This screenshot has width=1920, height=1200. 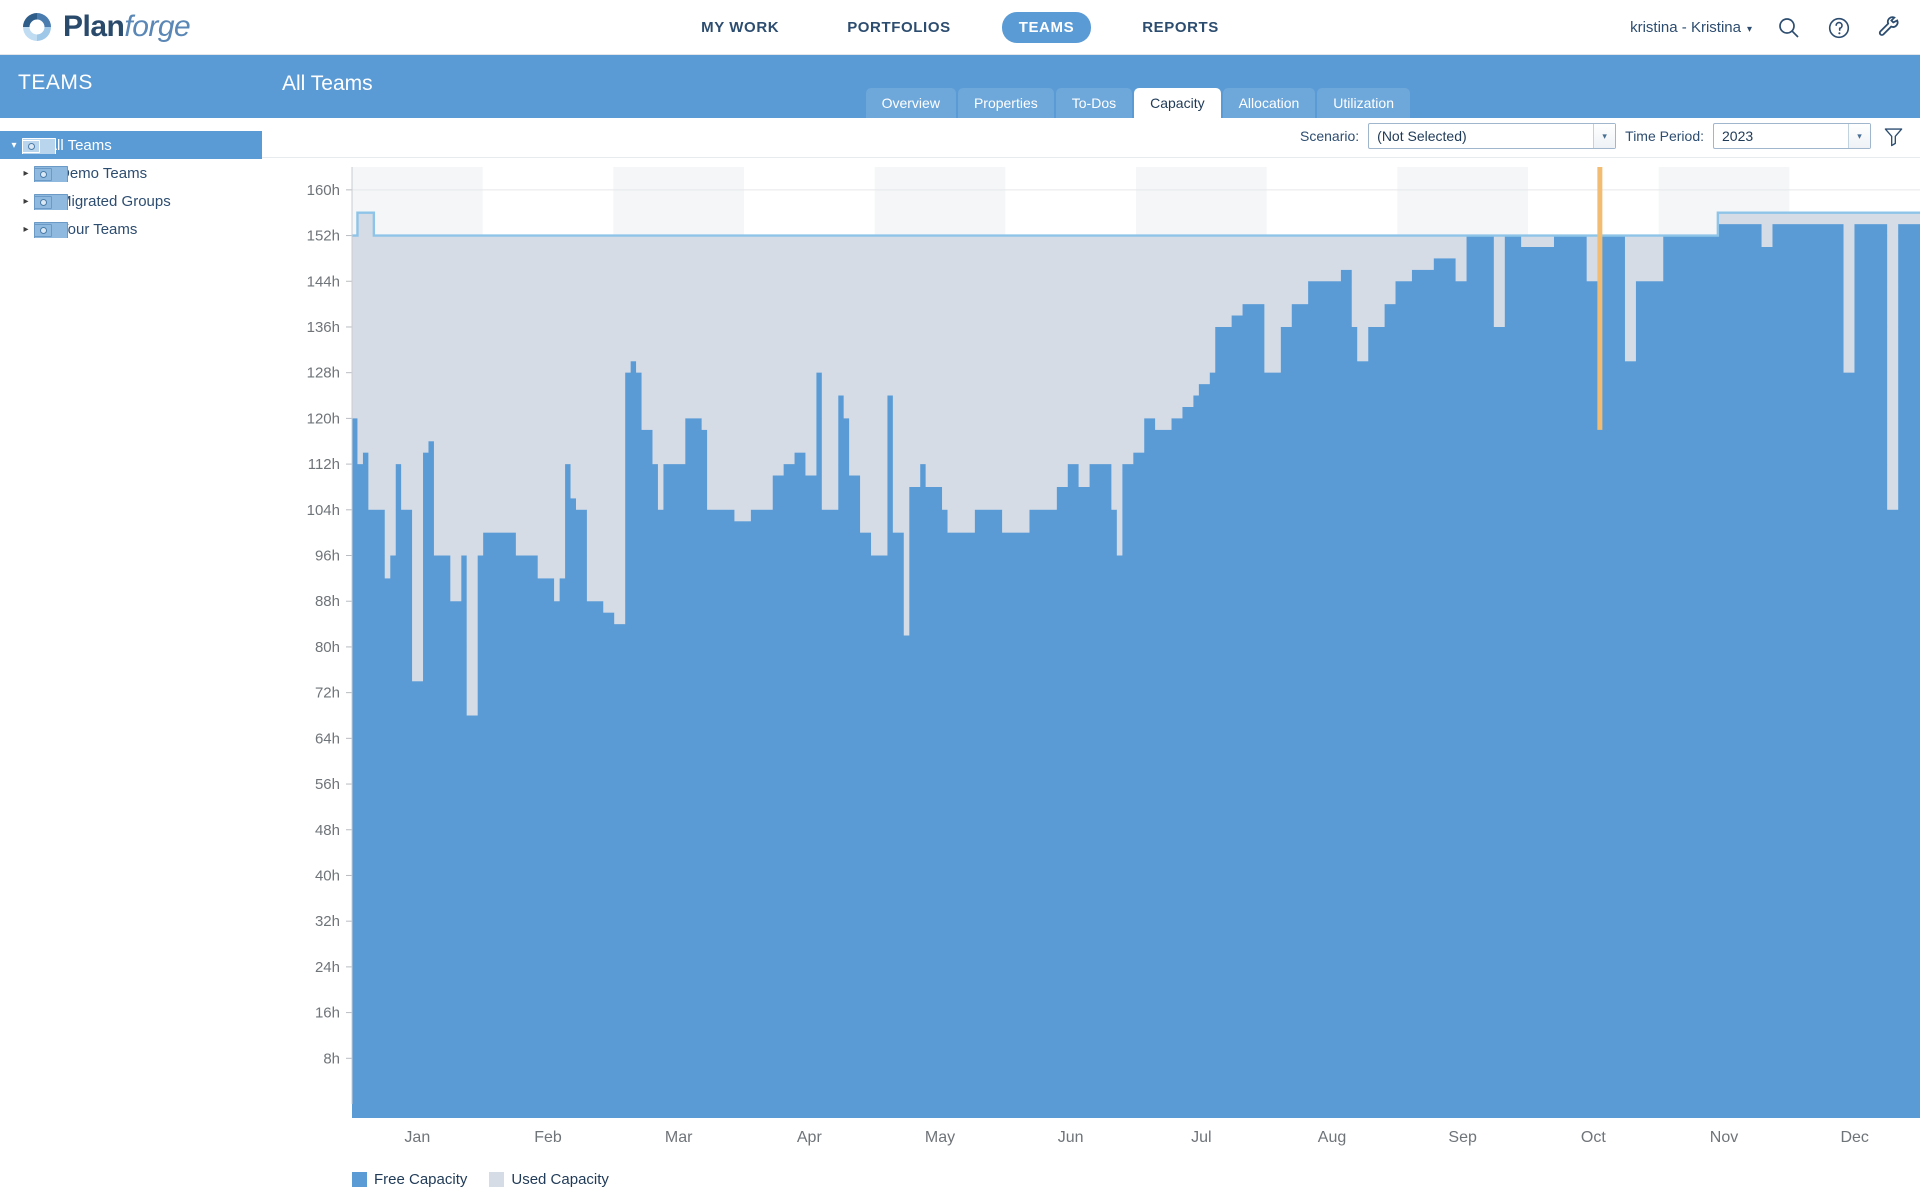 I want to click on tab-overview: Overview, so click(x=910, y=102).